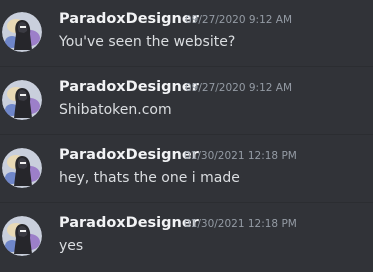  I want to click on message-content: hey, thats the one i made, so click(149, 178).